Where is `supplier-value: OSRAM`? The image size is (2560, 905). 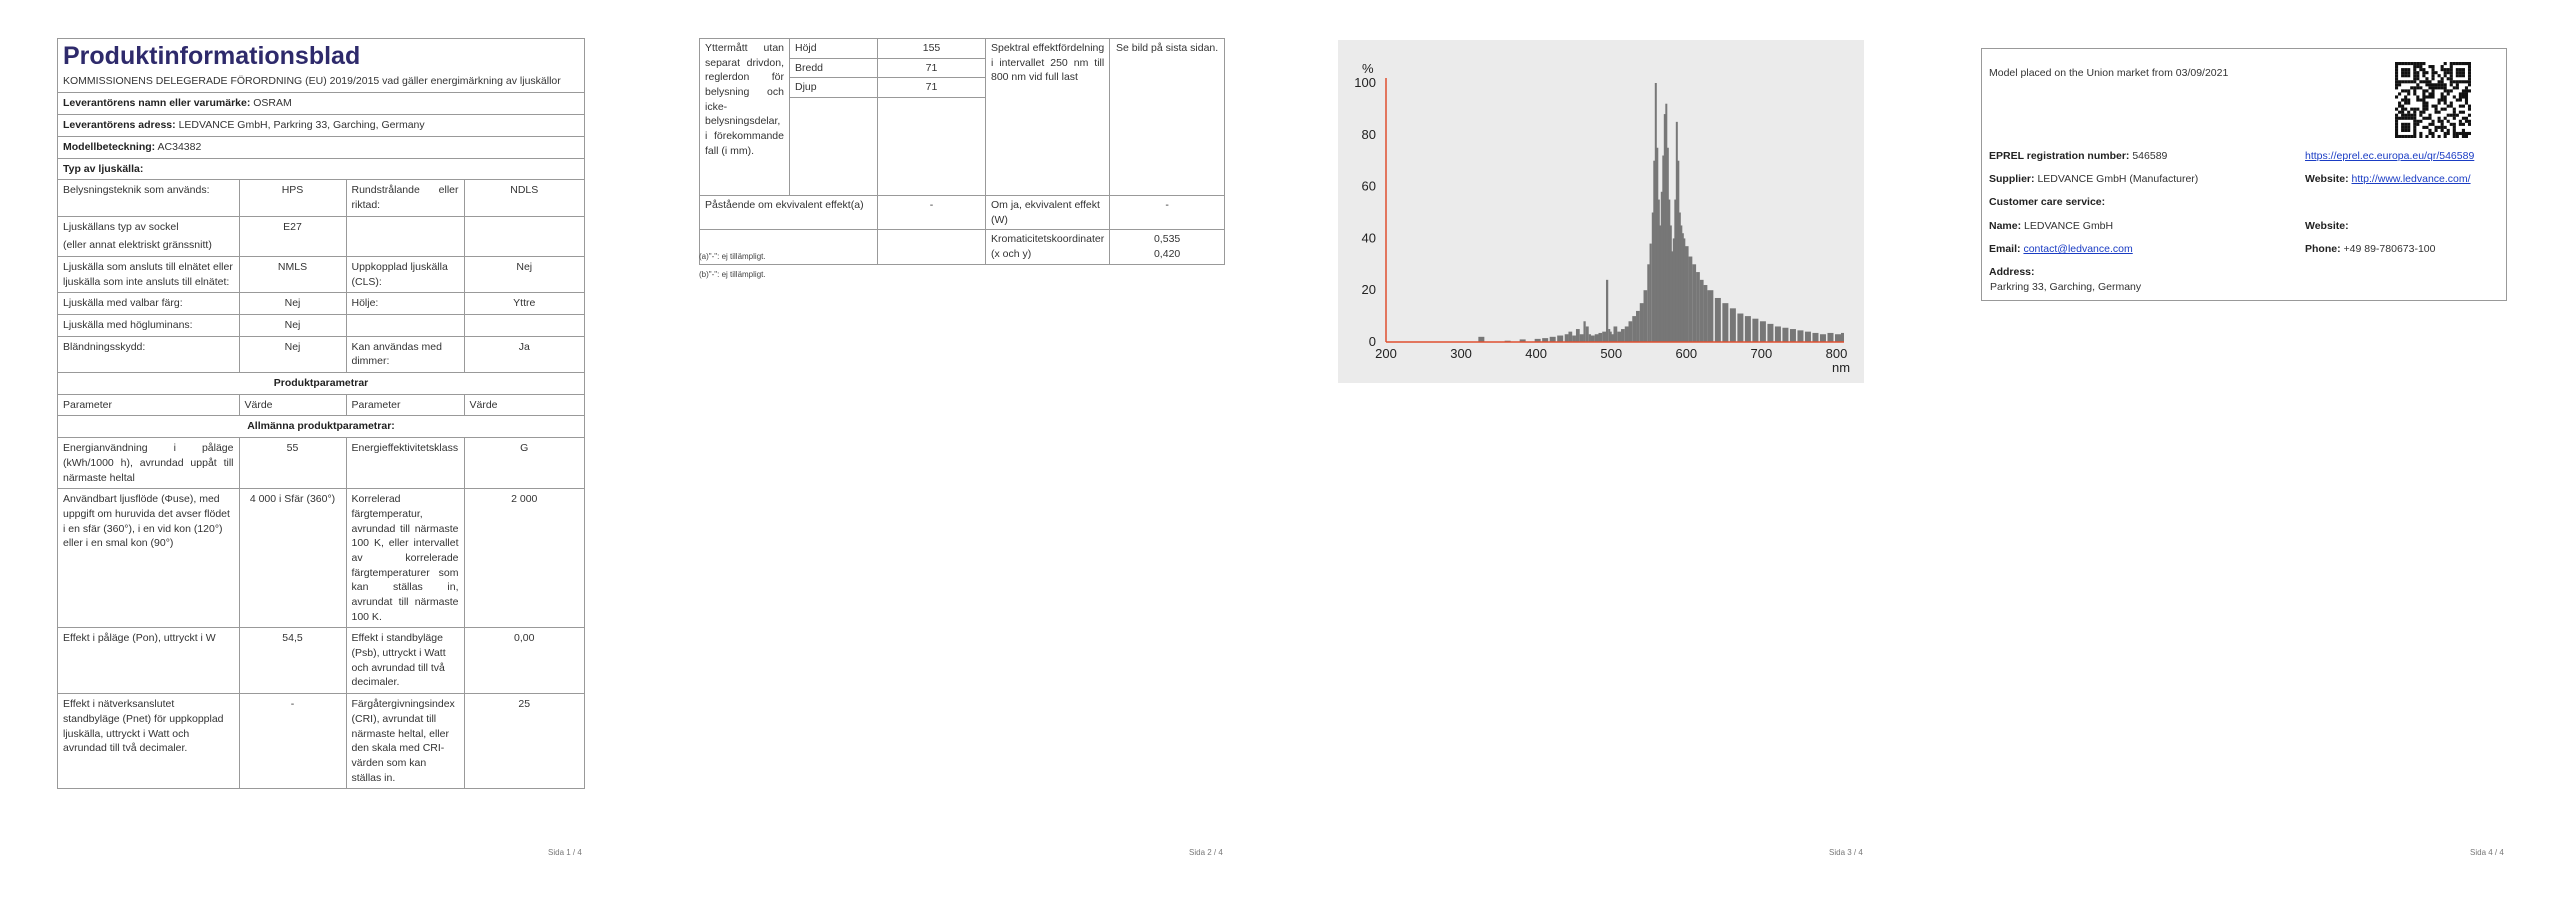
supplier-value: OSRAM is located at coordinates (272, 103).